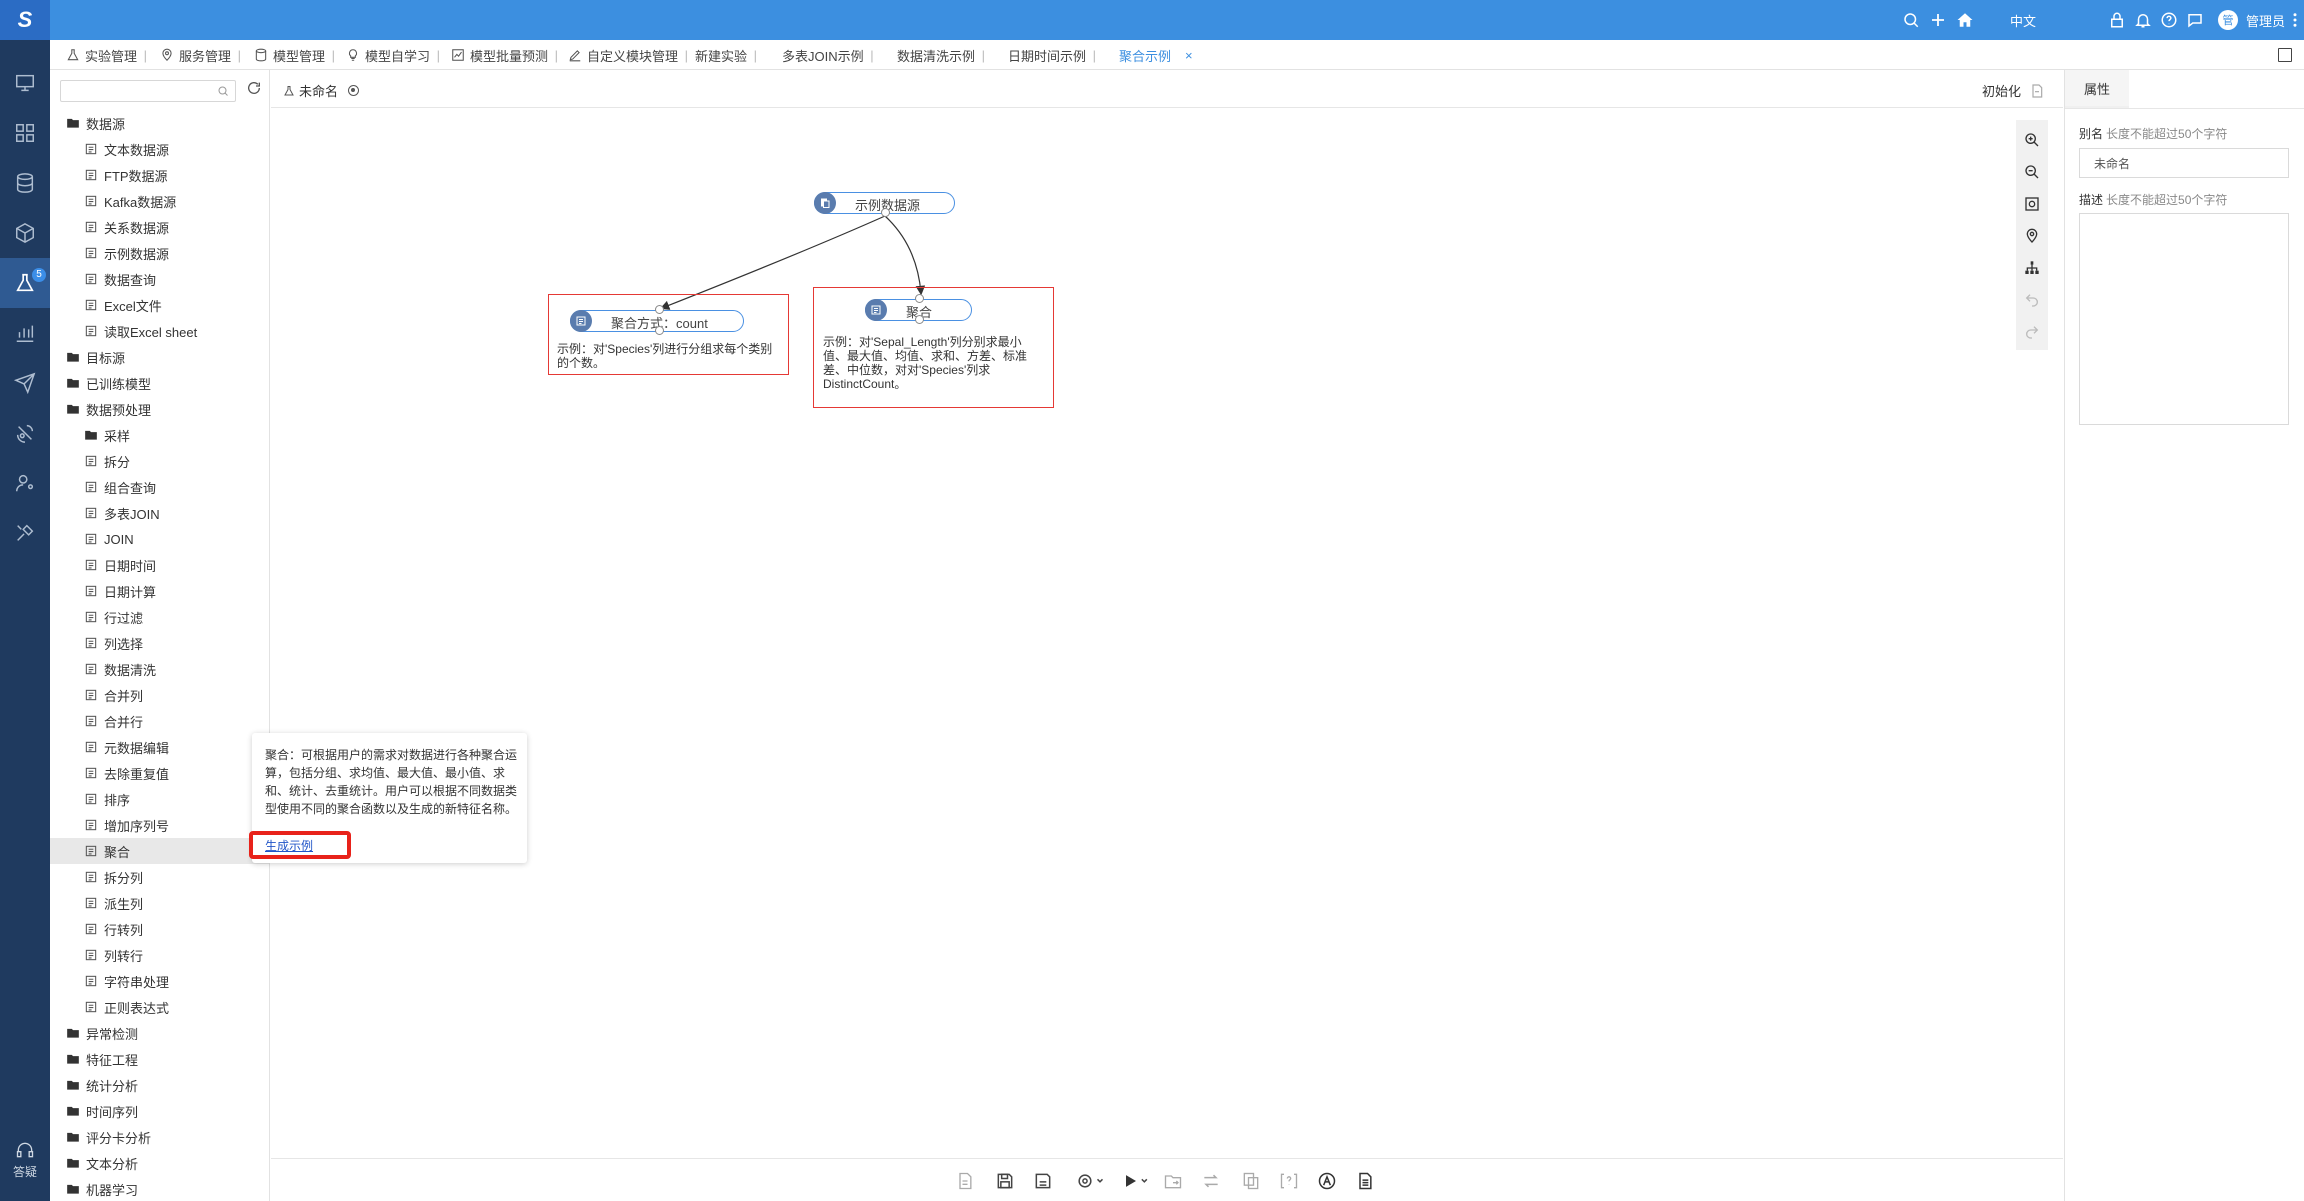 This screenshot has height=1201, width=2304. Describe the element at coordinates (25, 333) in the screenshot. I see `bar-chart-icon` at that location.